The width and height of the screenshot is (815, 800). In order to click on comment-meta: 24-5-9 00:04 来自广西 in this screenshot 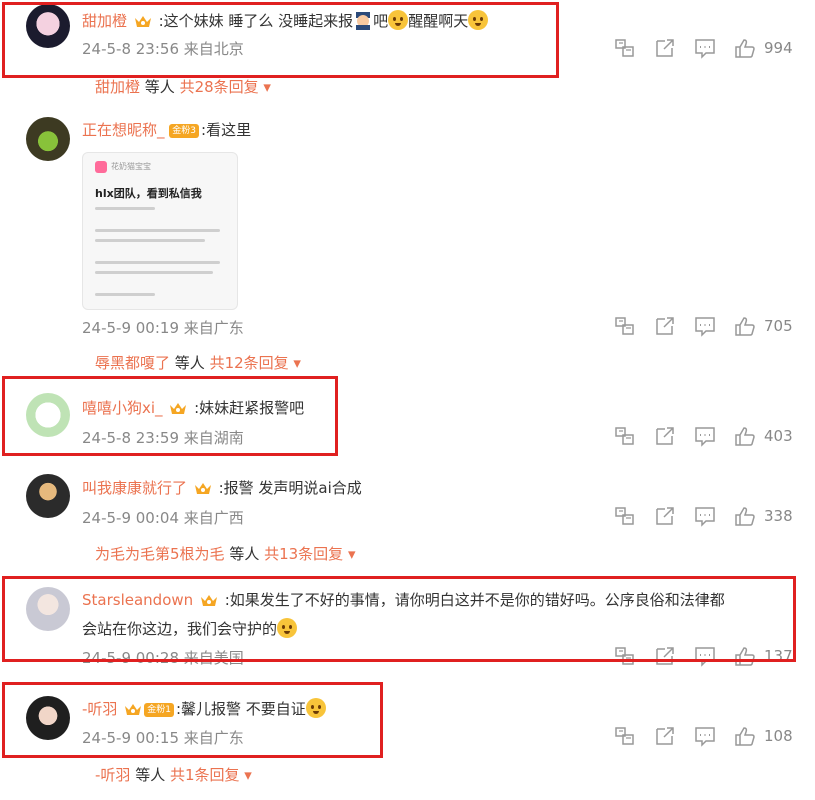, I will do `click(163, 518)`.